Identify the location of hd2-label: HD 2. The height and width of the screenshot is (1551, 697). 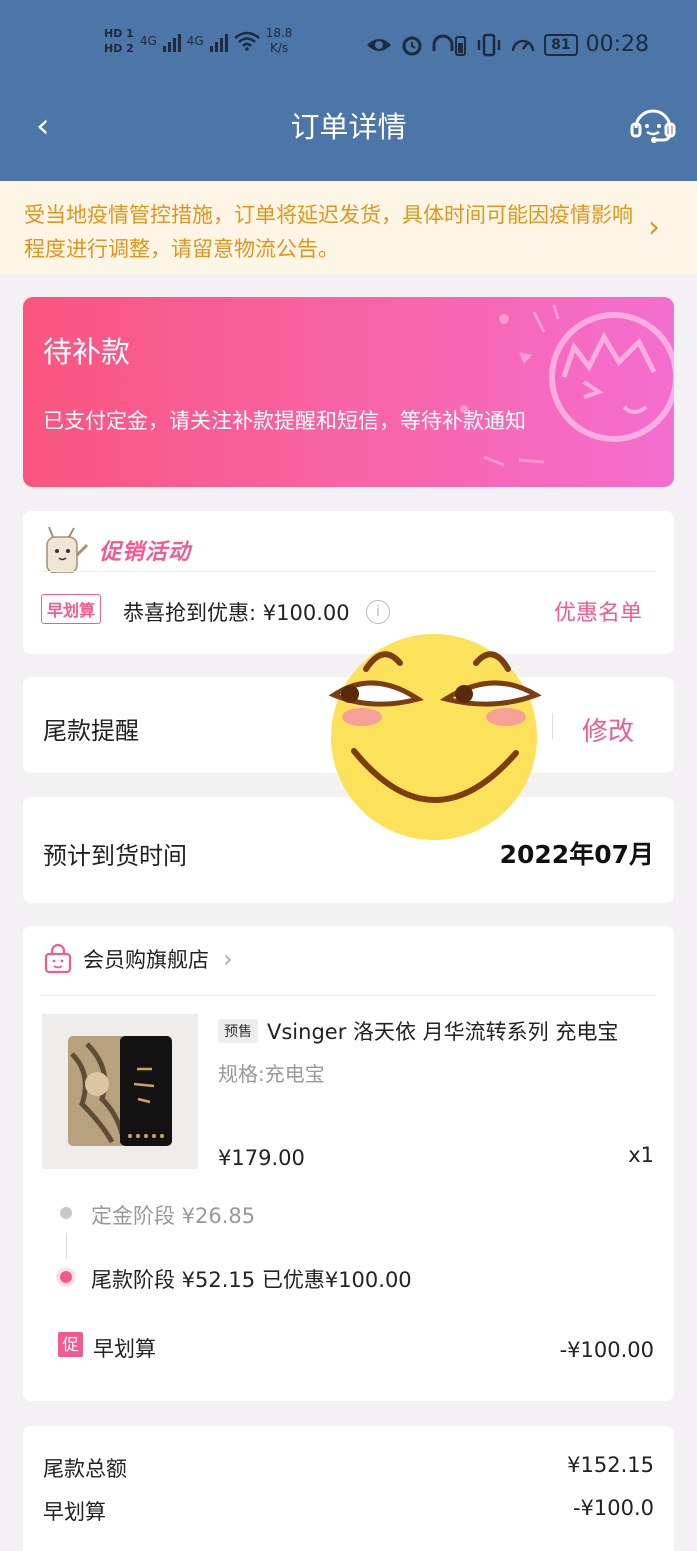
(119, 48).